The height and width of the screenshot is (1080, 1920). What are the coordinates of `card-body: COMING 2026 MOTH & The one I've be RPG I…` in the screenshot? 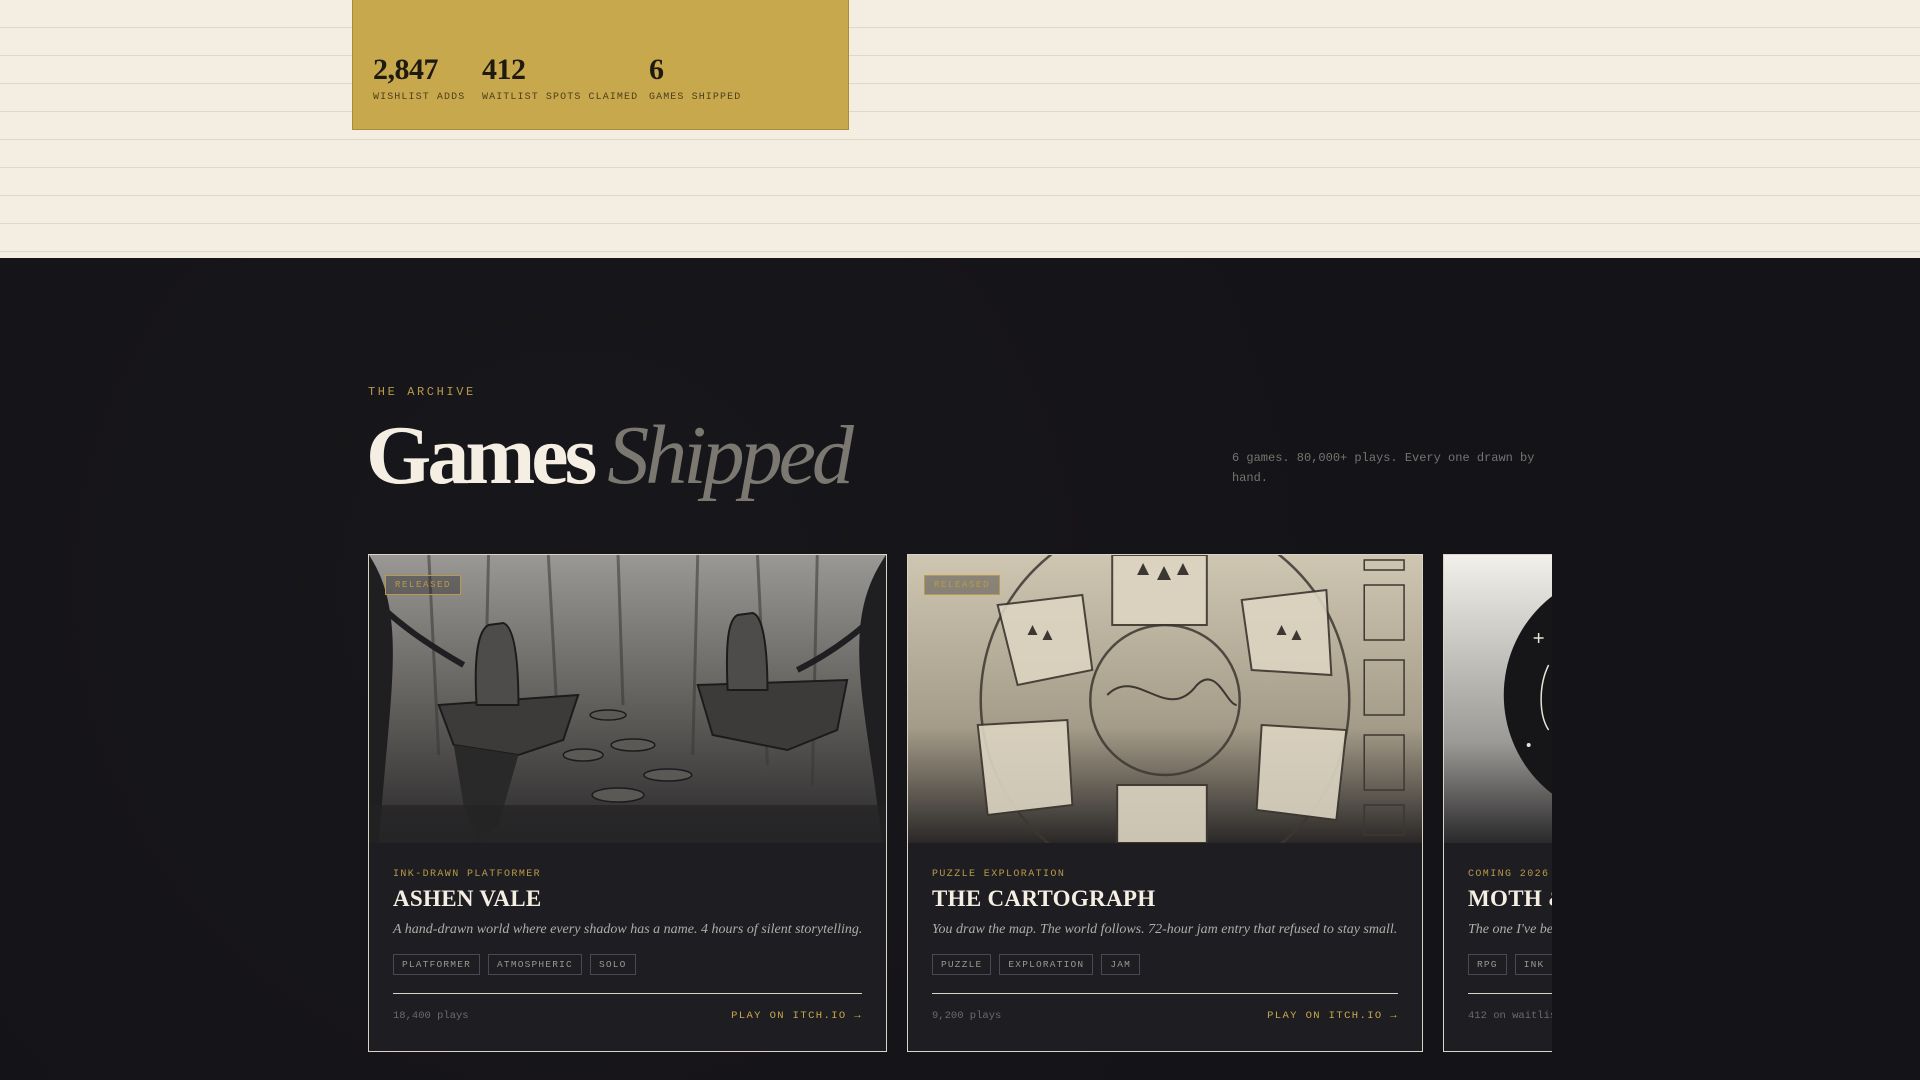 It's located at (1510, 932).